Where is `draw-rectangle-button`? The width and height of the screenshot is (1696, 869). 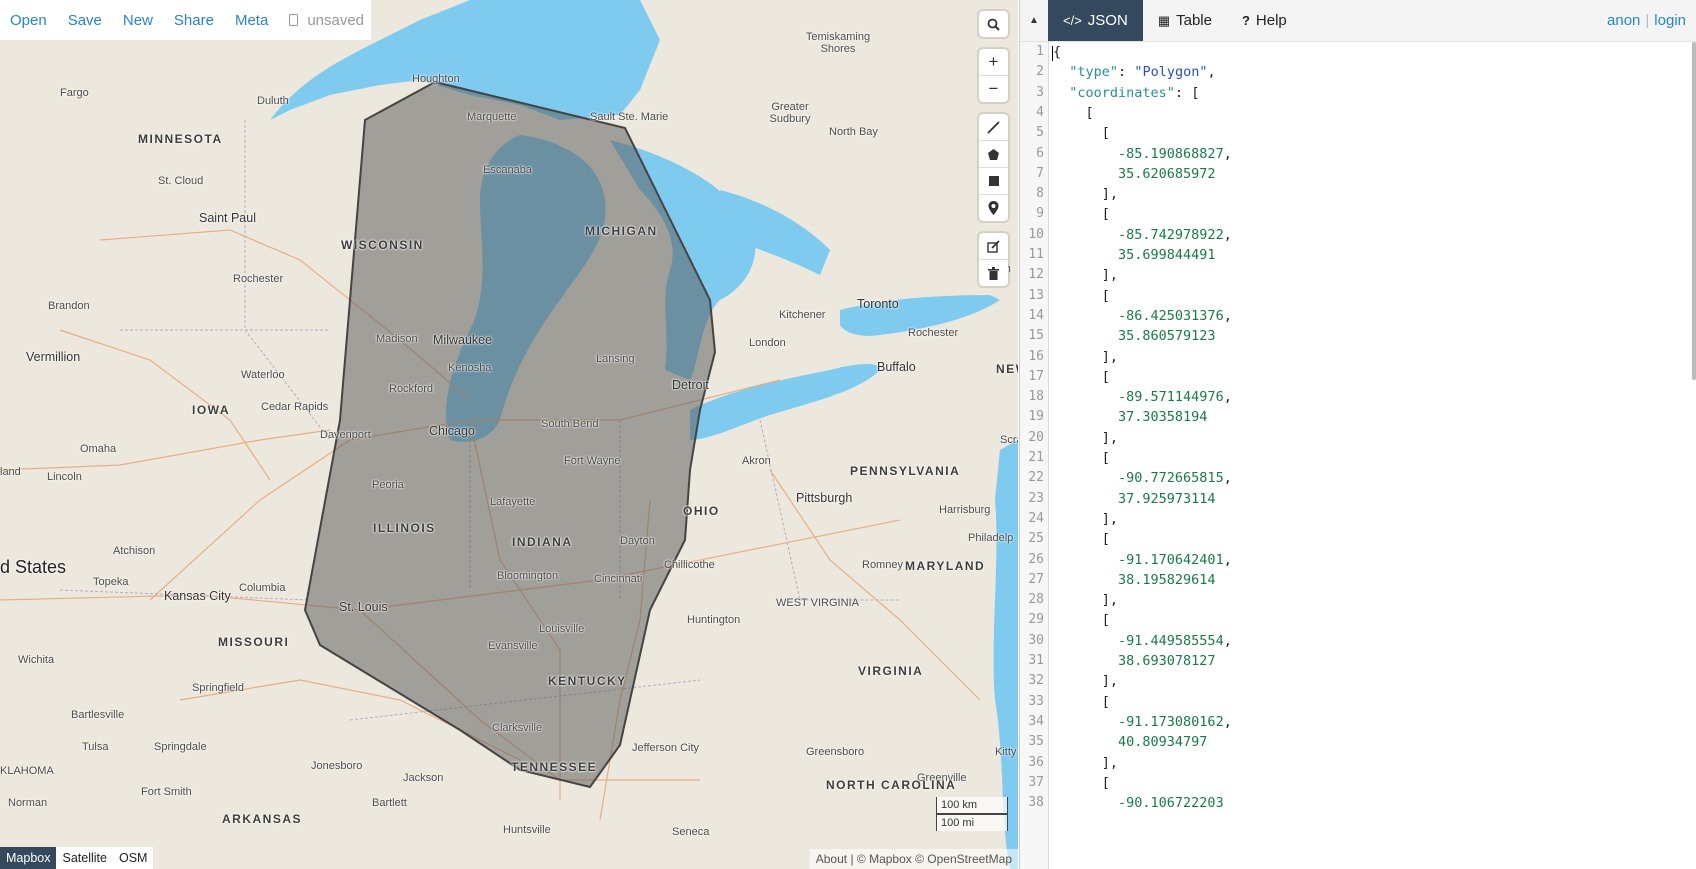 draw-rectangle-button is located at coordinates (993, 181).